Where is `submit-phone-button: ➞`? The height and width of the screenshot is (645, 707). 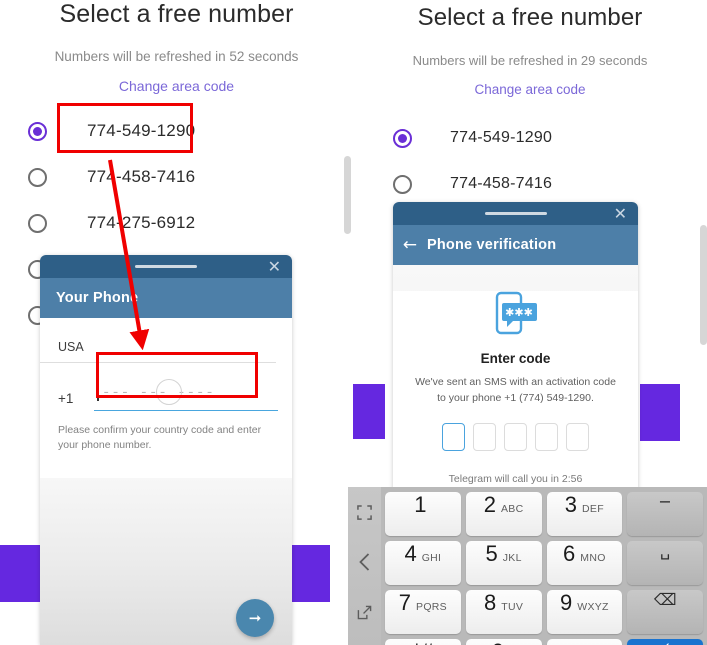
submit-phone-button: ➞ is located at coordinates (255, 618).